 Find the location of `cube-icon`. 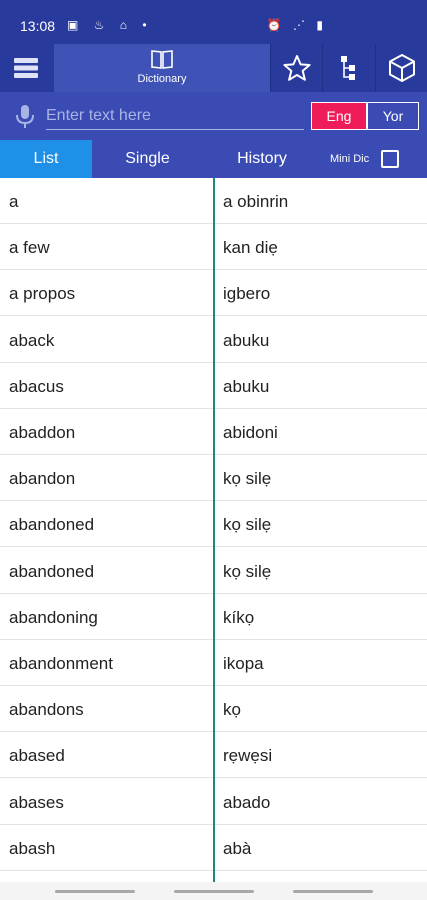

cube-icon is located at coordinates (401, 68).